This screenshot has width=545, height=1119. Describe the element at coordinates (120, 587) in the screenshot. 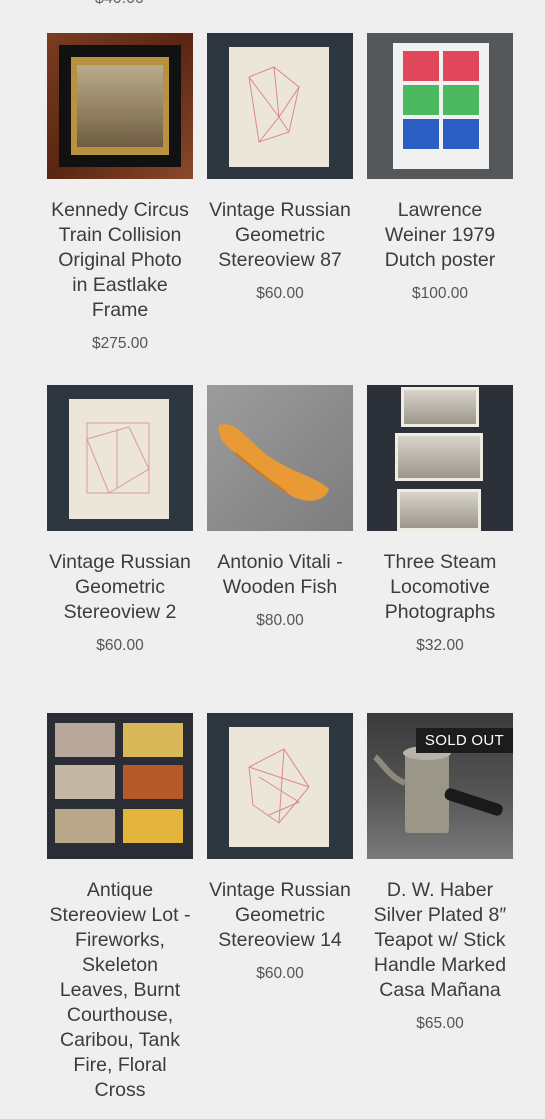

I see `product-title: Vintage Russian Geometric Stereoview 2` at that location.